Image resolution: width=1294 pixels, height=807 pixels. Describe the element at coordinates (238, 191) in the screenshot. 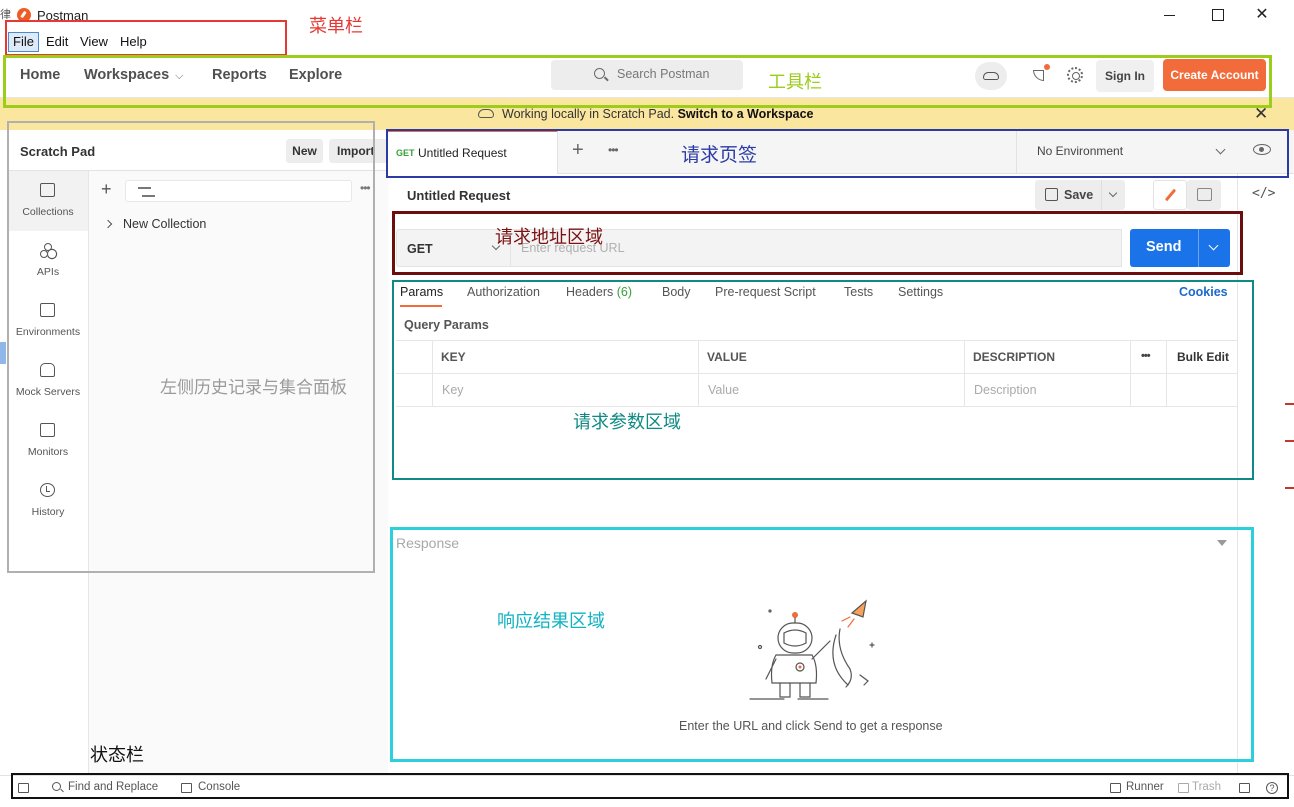

I see `collection-filter-input` at that location.